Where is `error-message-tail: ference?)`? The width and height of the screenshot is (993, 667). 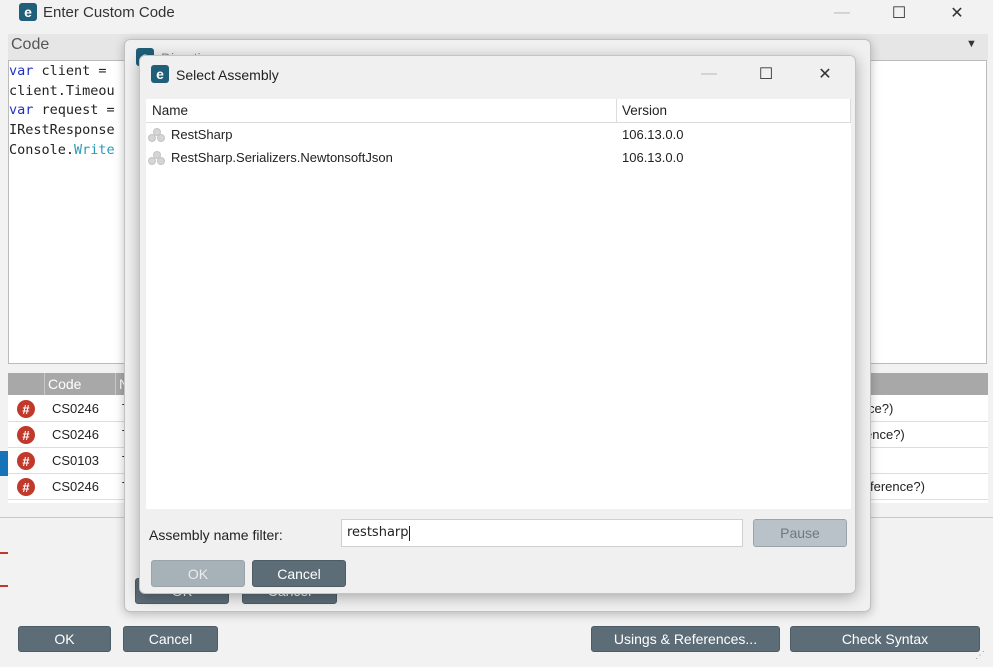 error-message-tail: ference?) is located at coordinates (897, 486).